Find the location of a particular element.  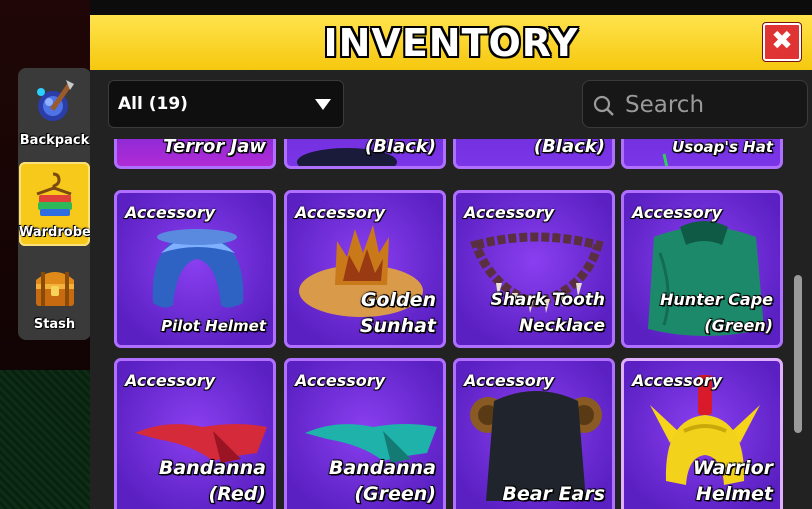

window-title: INVENTORY is located at coordinates (451, 43).